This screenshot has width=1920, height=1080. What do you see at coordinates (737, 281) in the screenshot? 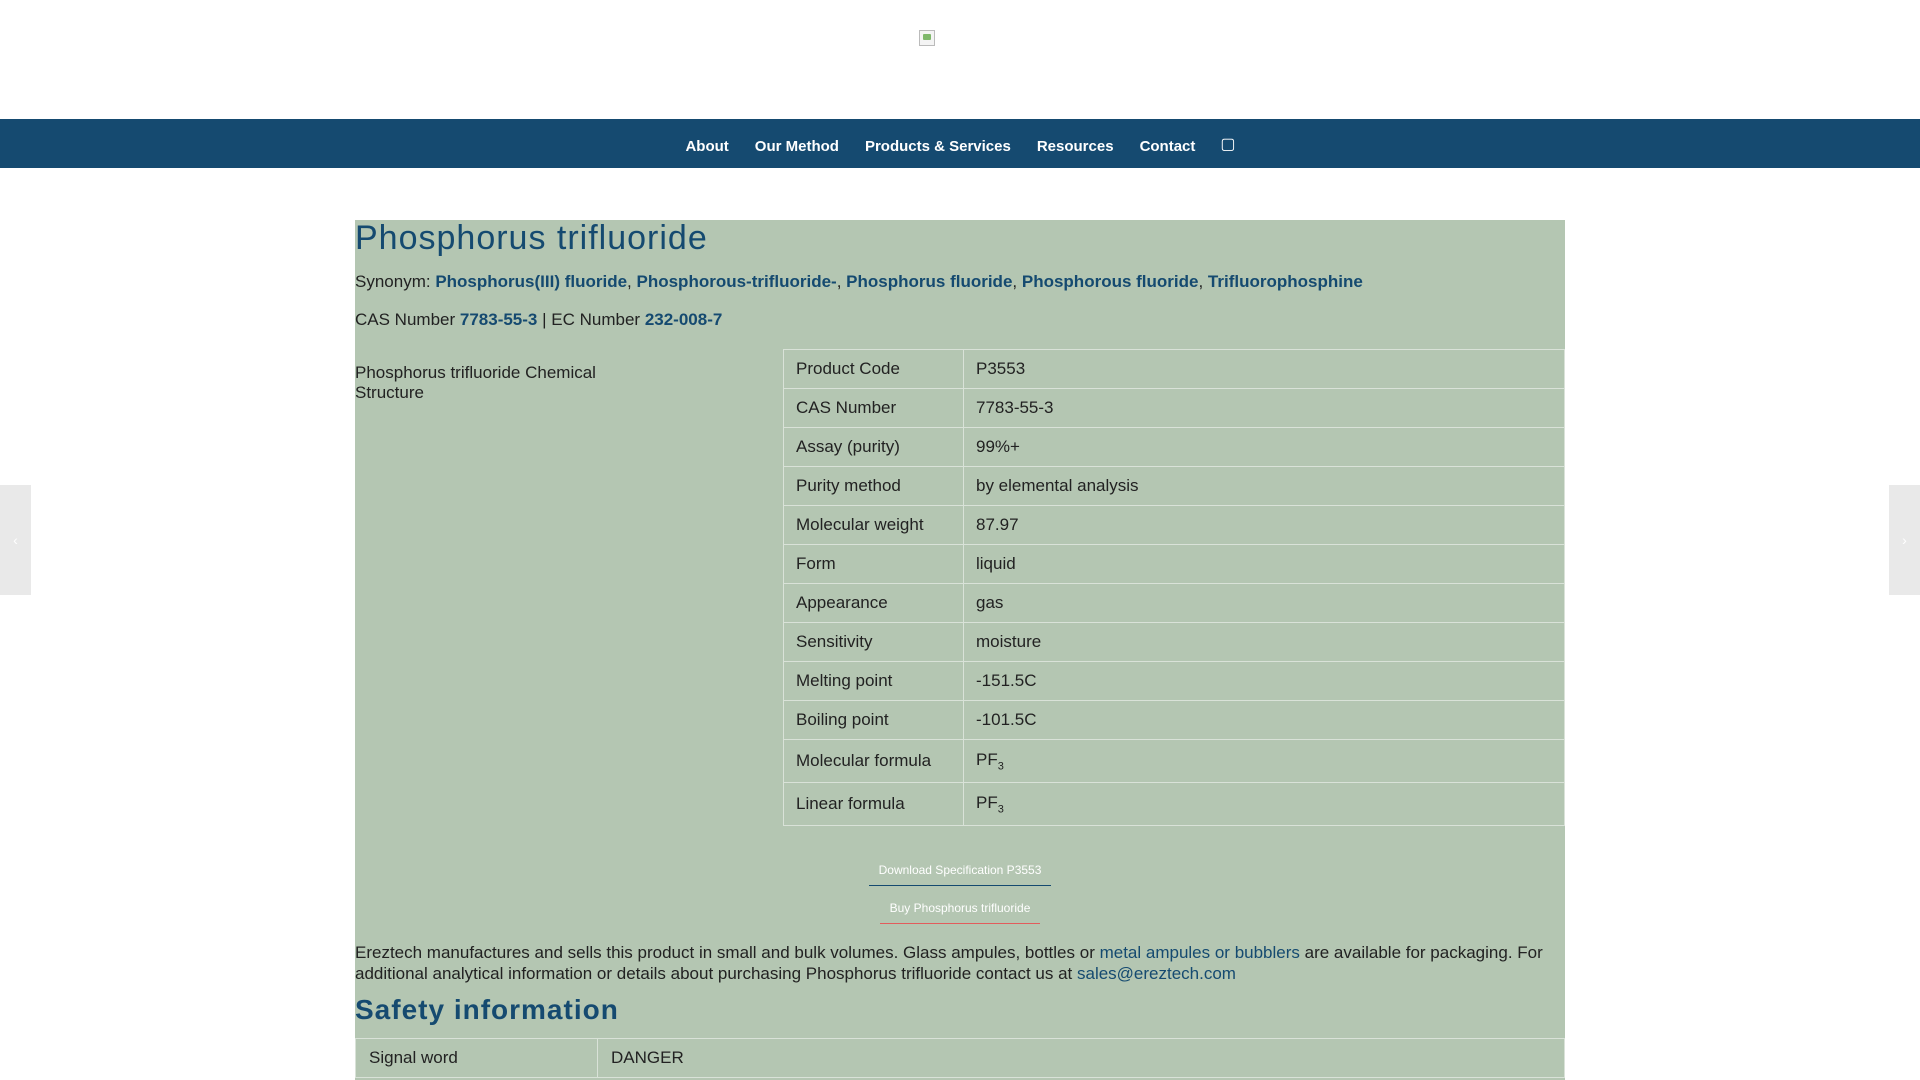
I see `synonym-link: Phosphorous-trifluoride-` at bounding box center [737, 281].